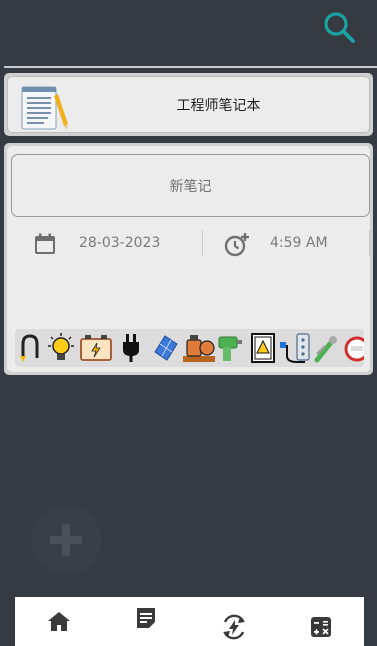 The height and width of the screenshot is (646, 377). Describe the element at coordinates (230, 348) in the screenshot. I see `drill-icon` at that location.